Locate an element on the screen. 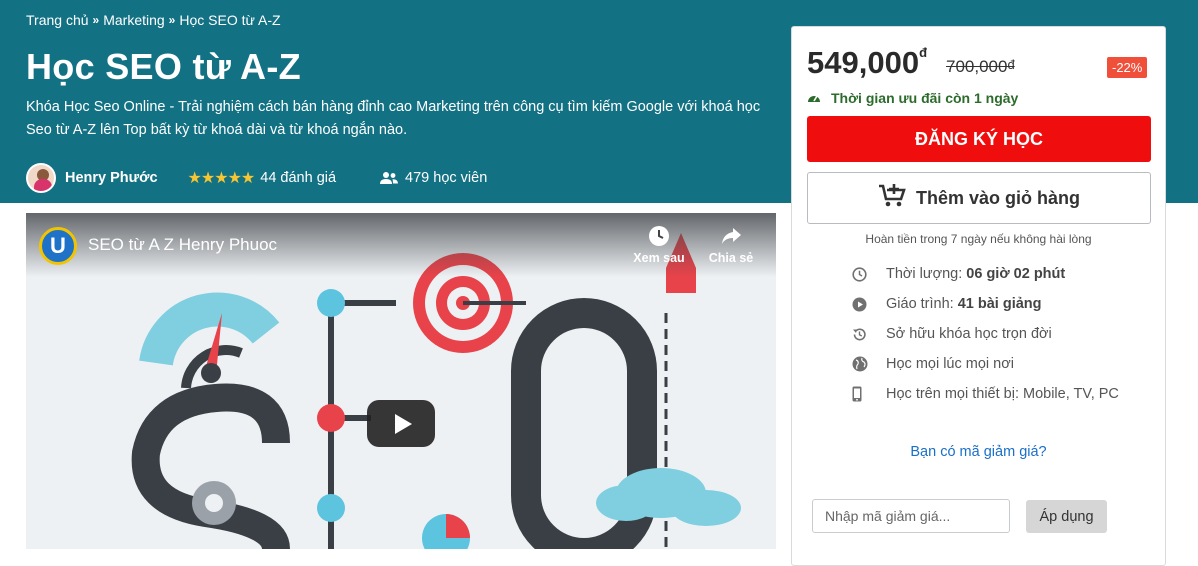  share-arrow-icon is located at coordinates (731, 238).